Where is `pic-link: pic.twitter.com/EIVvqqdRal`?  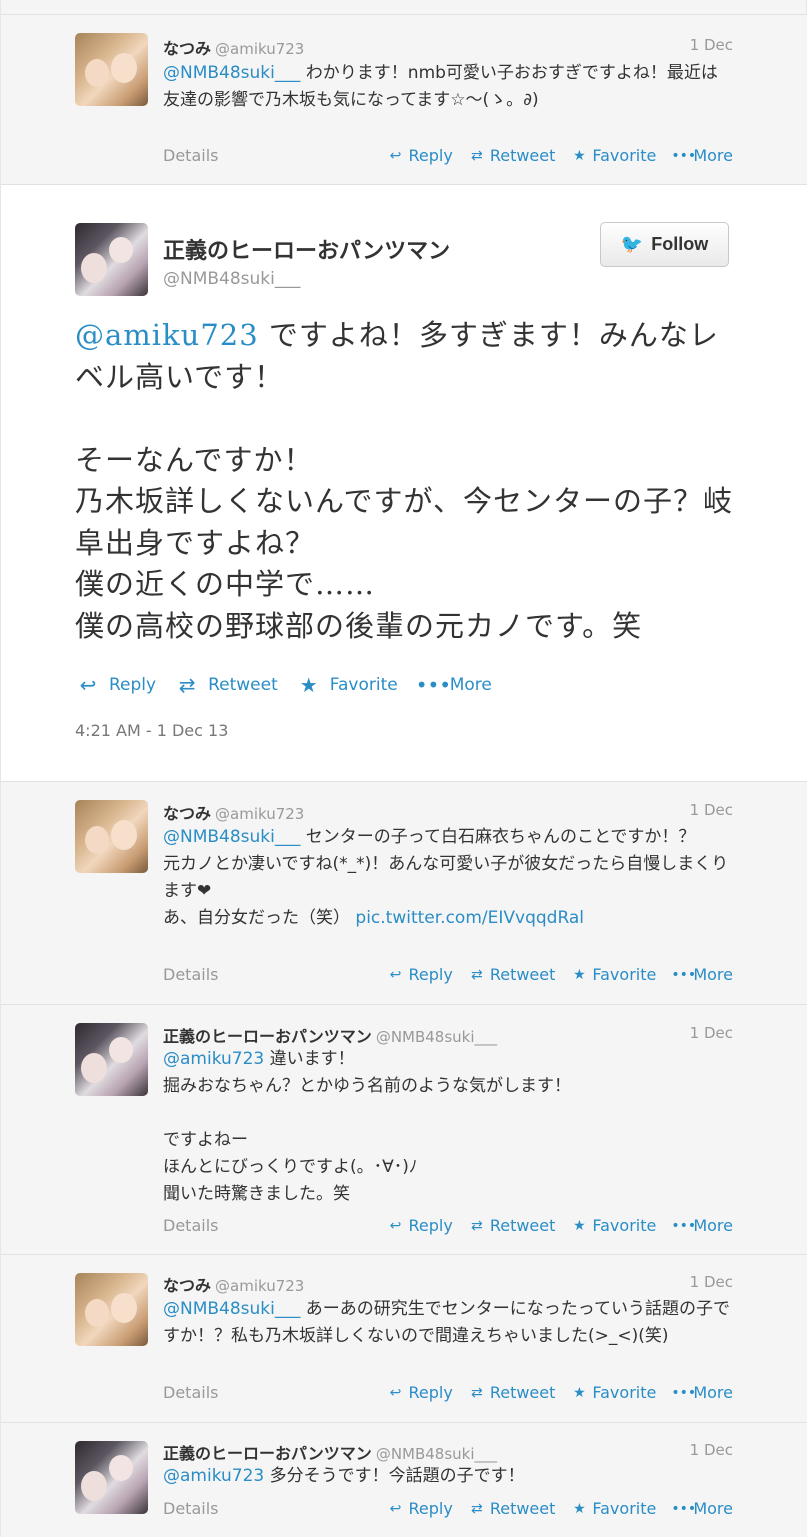
pic-link: pic.twitter.com/EIVvqqdRal is located at coordinates (469, 918).